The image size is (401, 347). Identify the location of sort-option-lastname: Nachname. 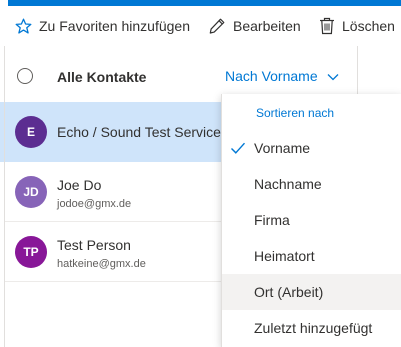
(311, 184).